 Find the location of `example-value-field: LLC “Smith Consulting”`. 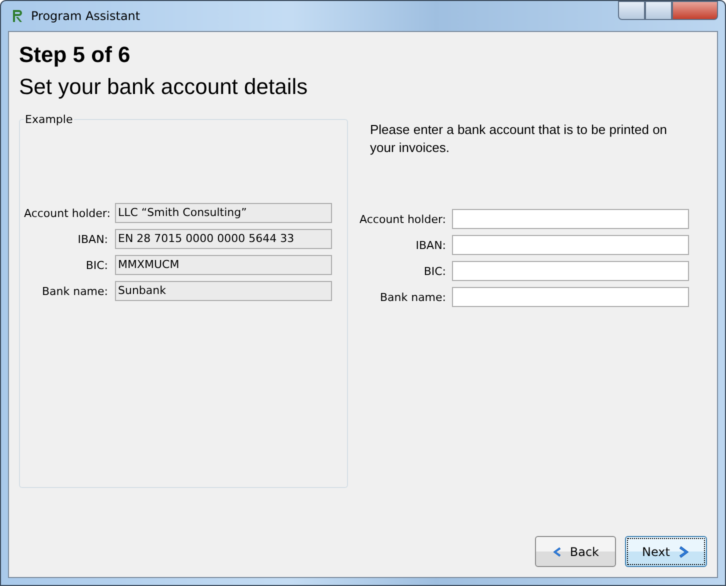

example-value-field: LLC “Smith Consulting” is located at coordinates (223, 213).